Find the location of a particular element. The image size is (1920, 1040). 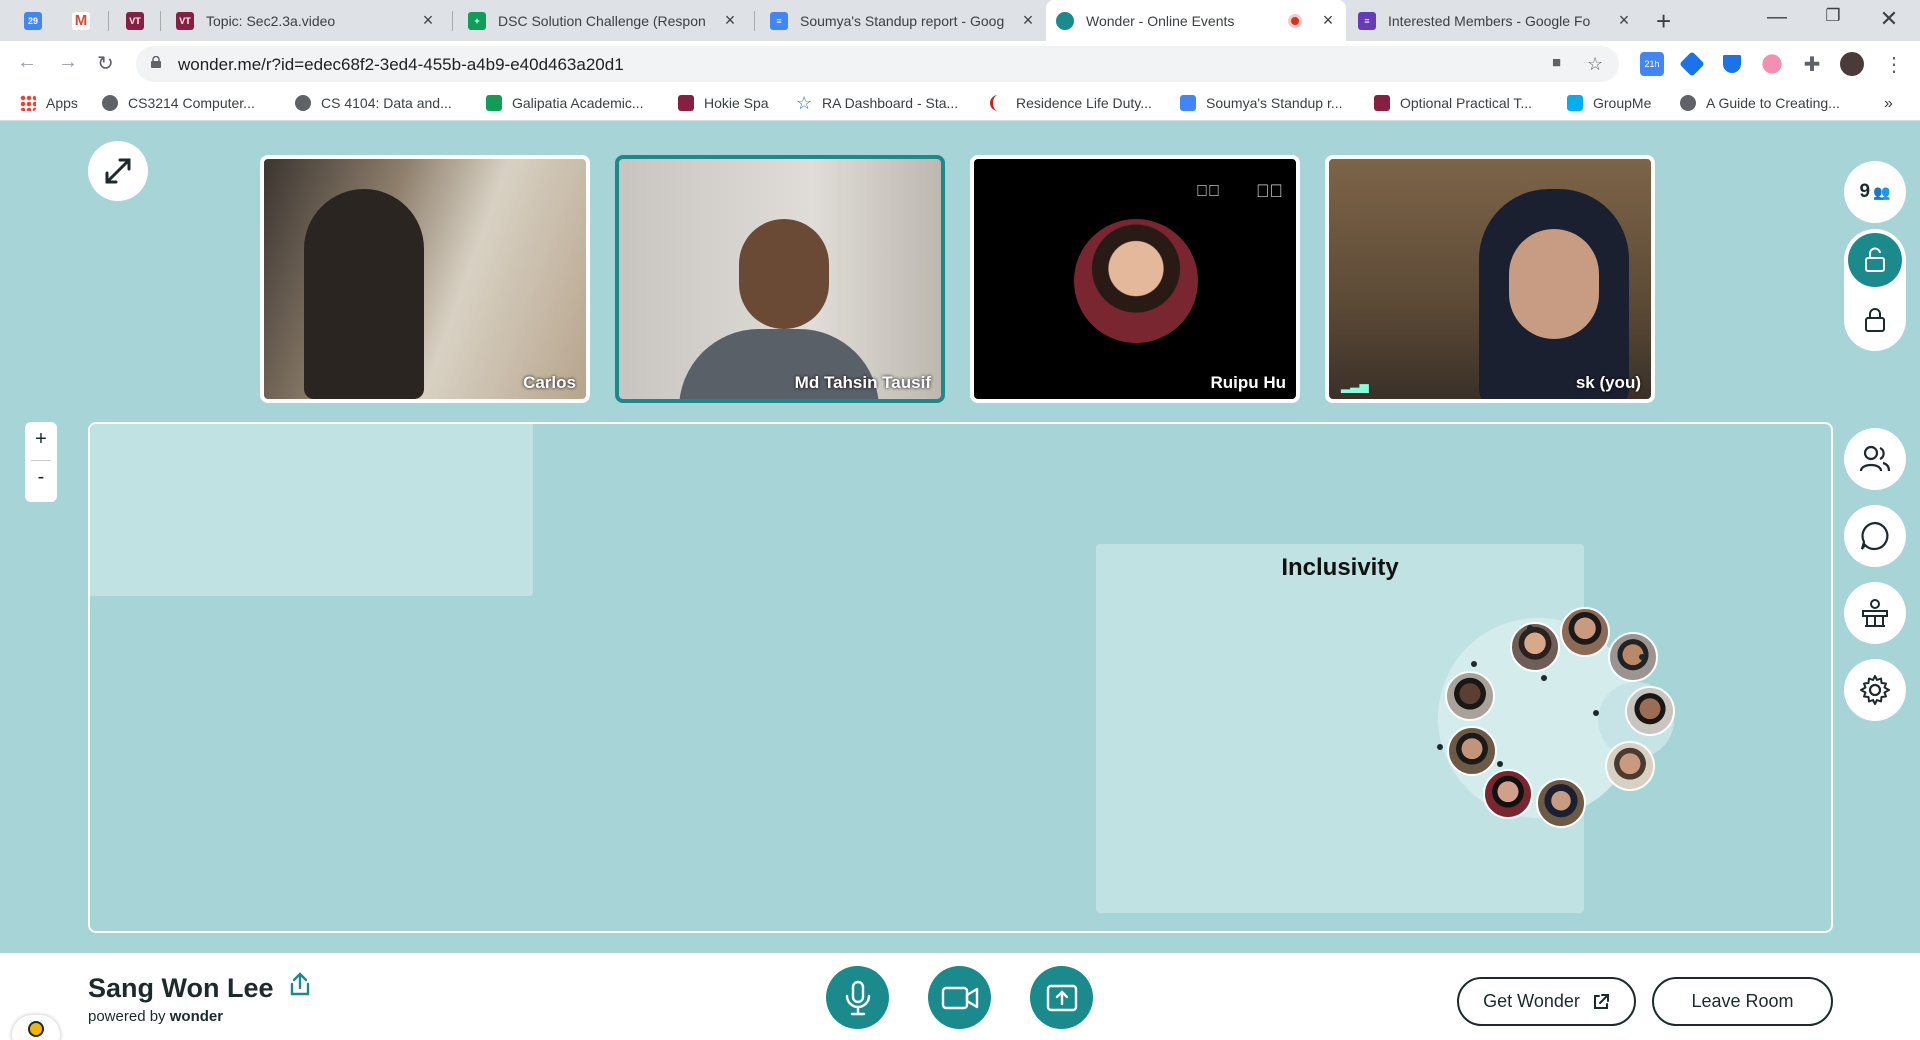

powered-by-prefix: powered by is located at coordinates (127, 1016).